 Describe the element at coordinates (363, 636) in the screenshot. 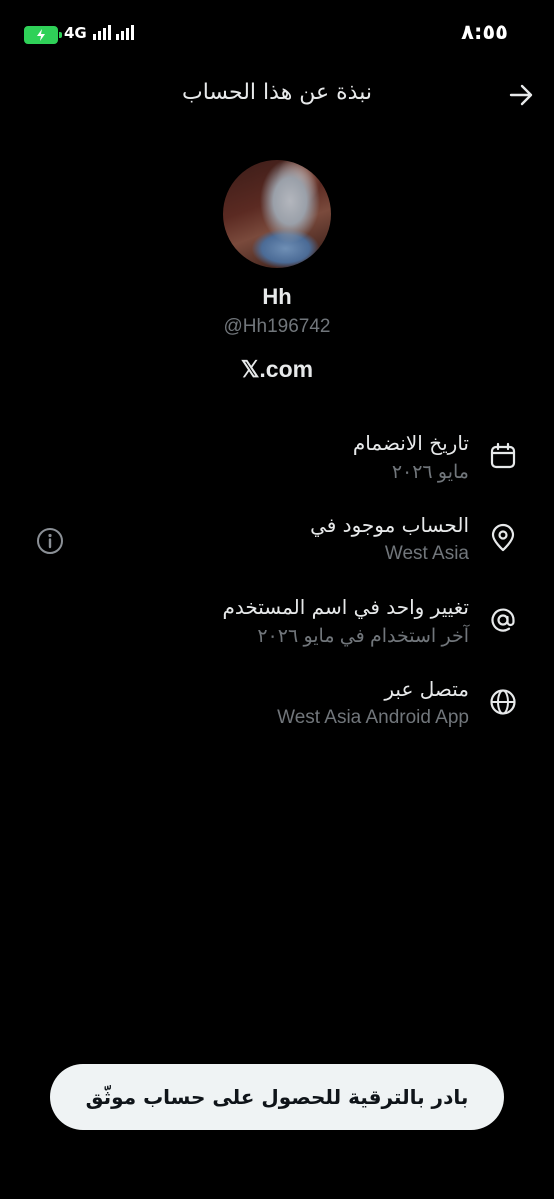

I see `detail-value: آخر استخدام في مايو ٢٠٢٦` at that location.